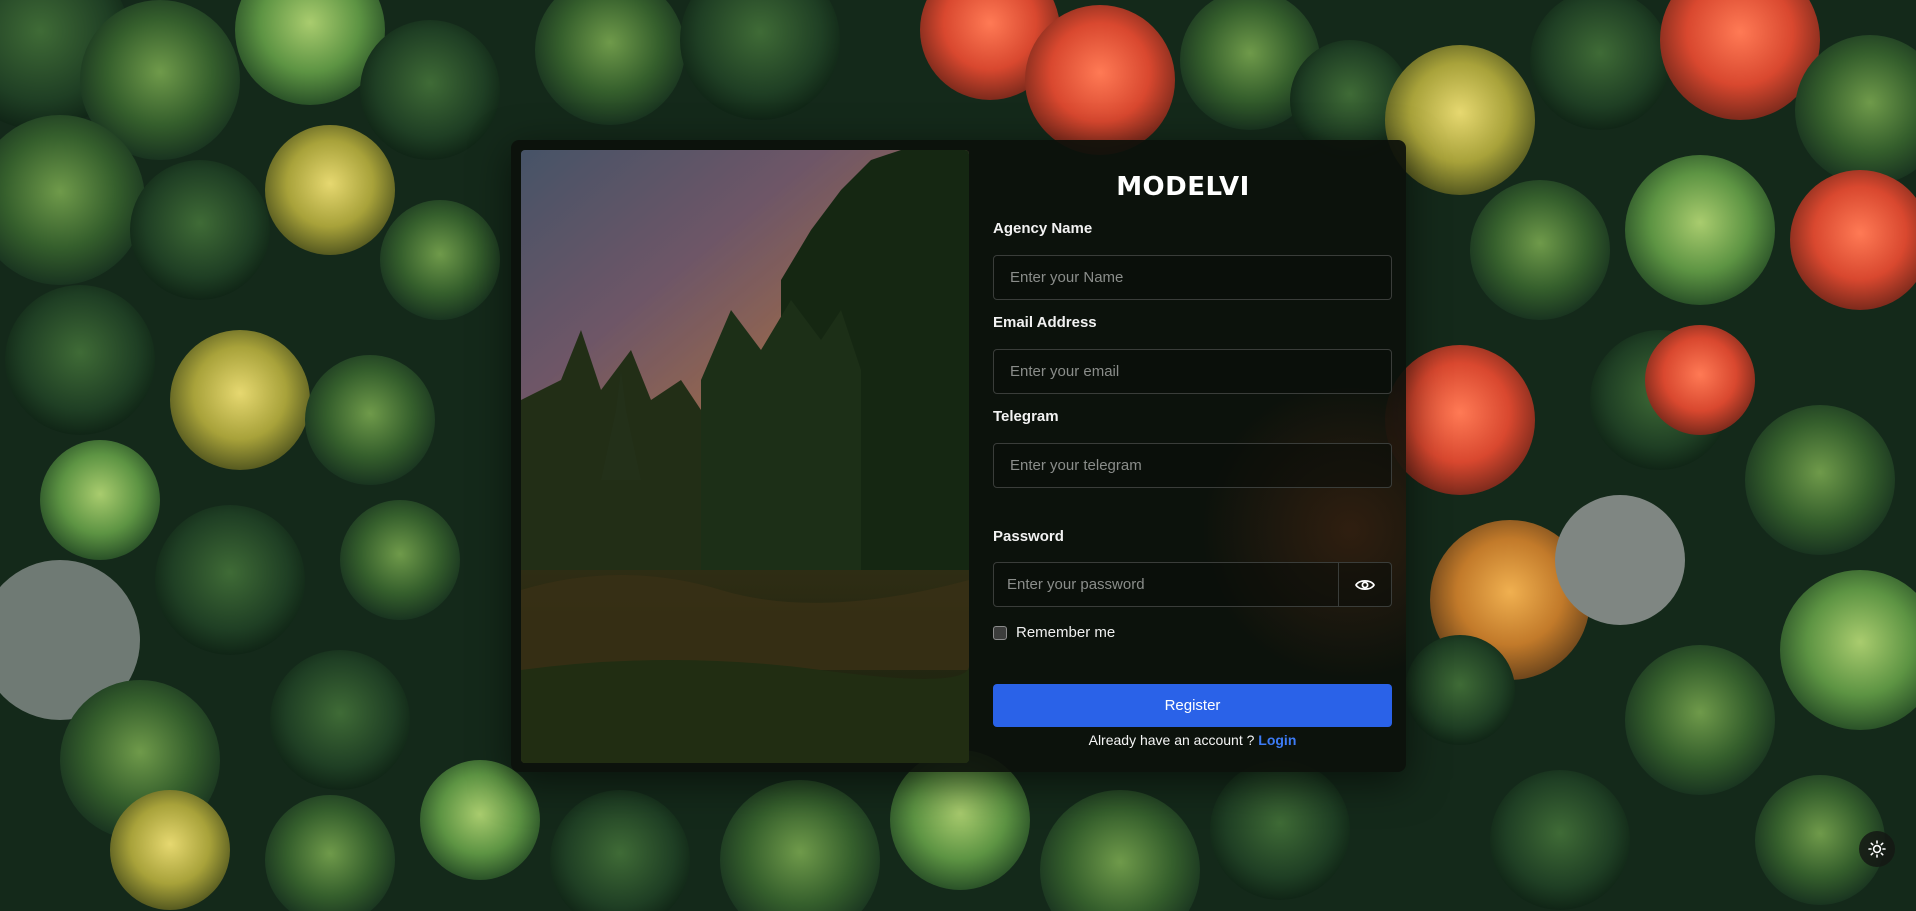  I want to click on email-label: Email Address, so click(1045, 322).